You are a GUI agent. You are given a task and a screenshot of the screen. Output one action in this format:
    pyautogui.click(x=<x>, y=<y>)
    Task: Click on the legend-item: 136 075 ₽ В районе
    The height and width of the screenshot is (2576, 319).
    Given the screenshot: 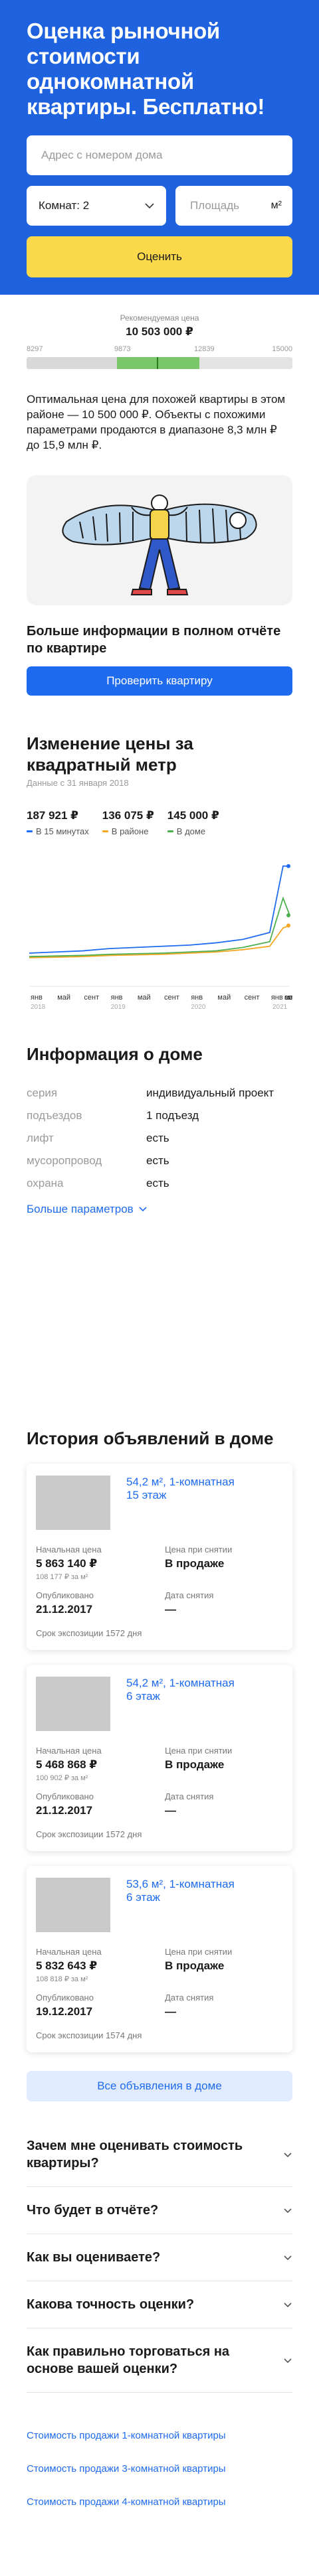 What is the action you would take?
    pyautogui.click(x=128, y=822)
    